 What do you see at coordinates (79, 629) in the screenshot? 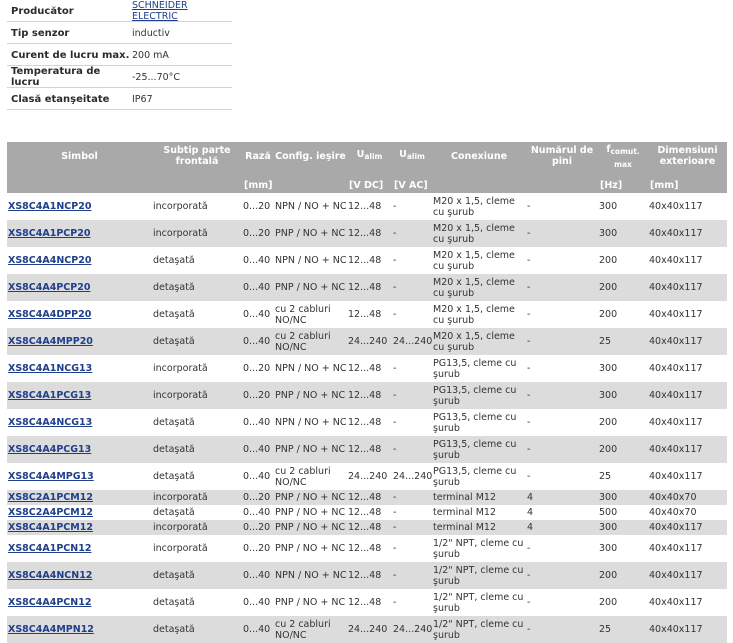
I see `product-symbol-link: XS8C4A4MPN12` at bounding box center [79, 629].